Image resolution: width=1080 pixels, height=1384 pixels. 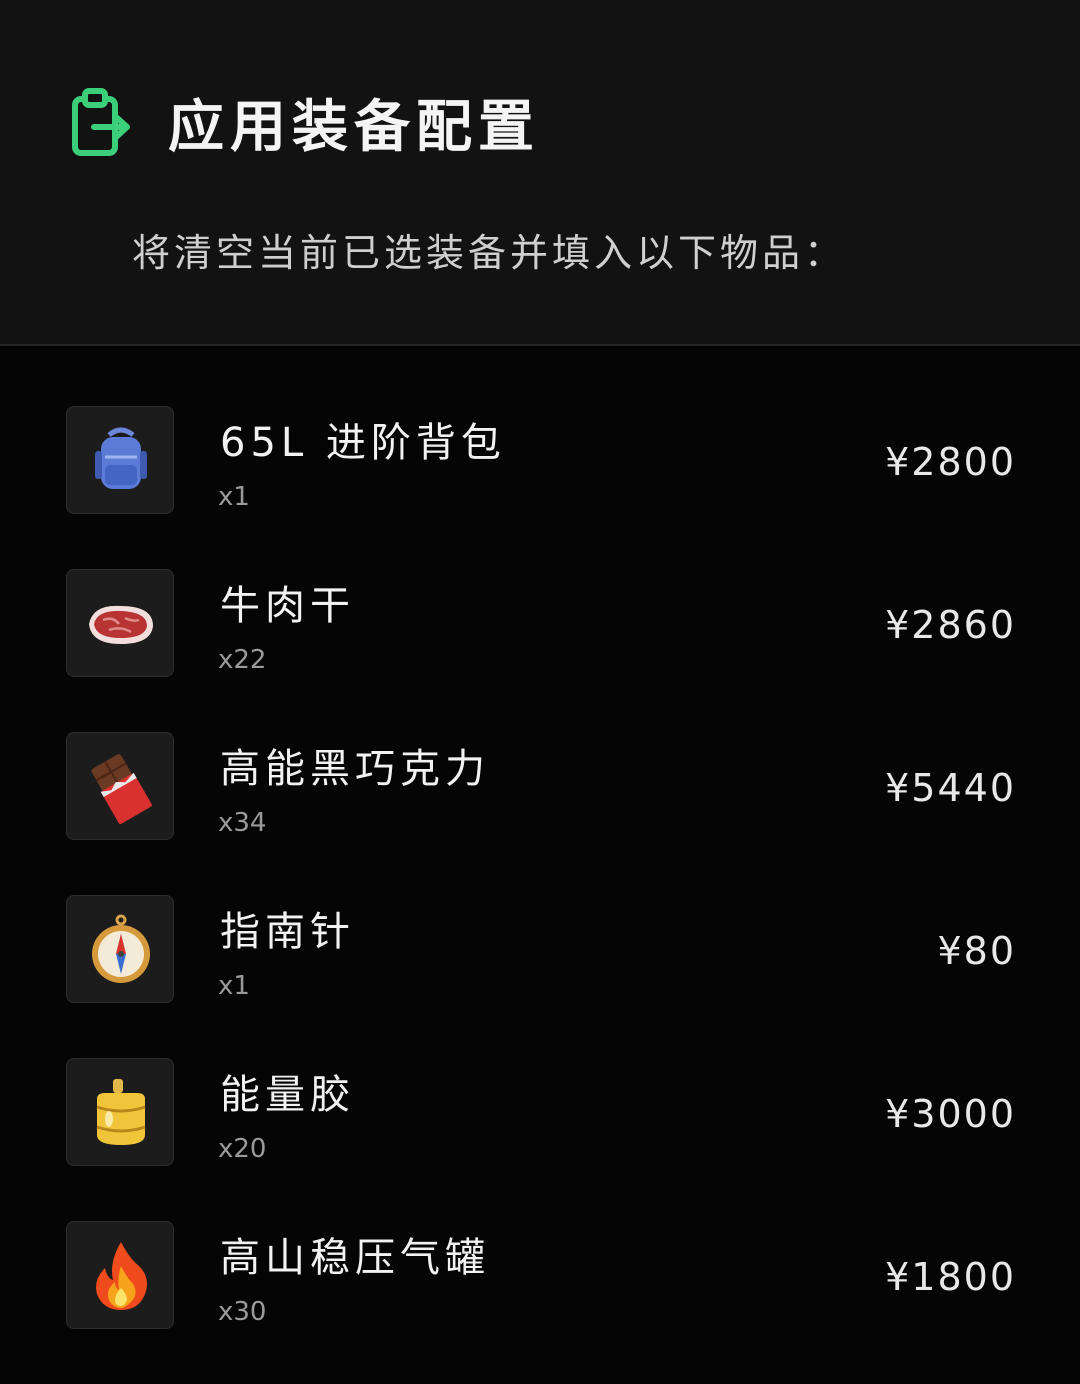 What do you see at coordinates (540, 1139) in the screenshot?
I see `list-item: 能量胶 x20 ¥3000` at bounding box center [540, 1139].